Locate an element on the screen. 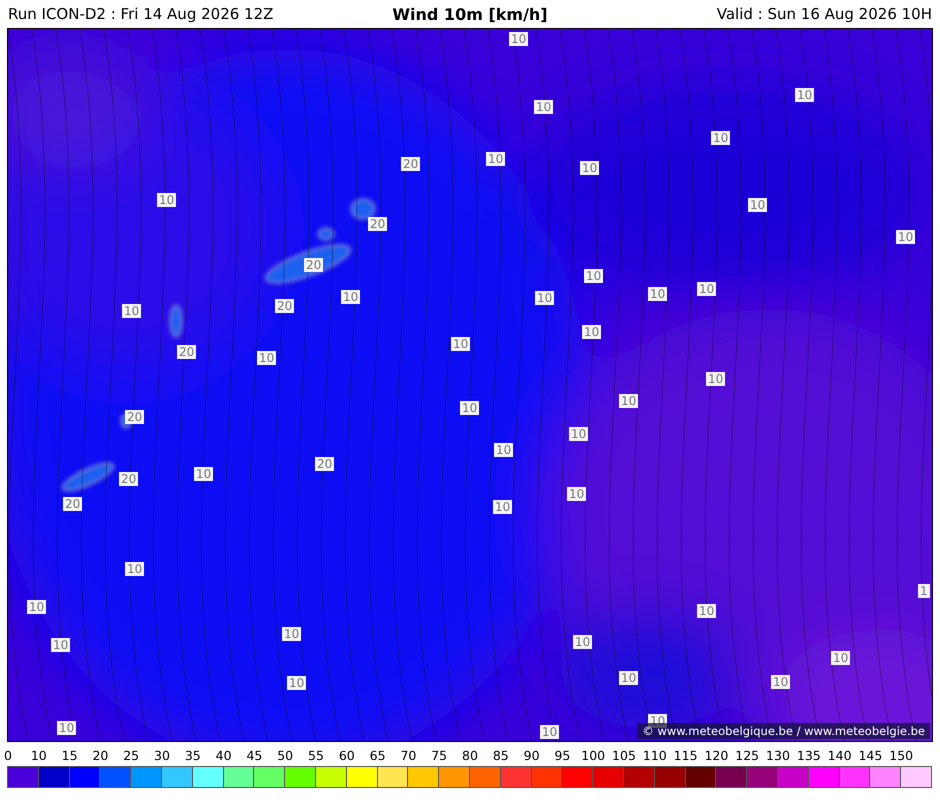  scale-tick-label: 15 is located at coordinates (70, 756).